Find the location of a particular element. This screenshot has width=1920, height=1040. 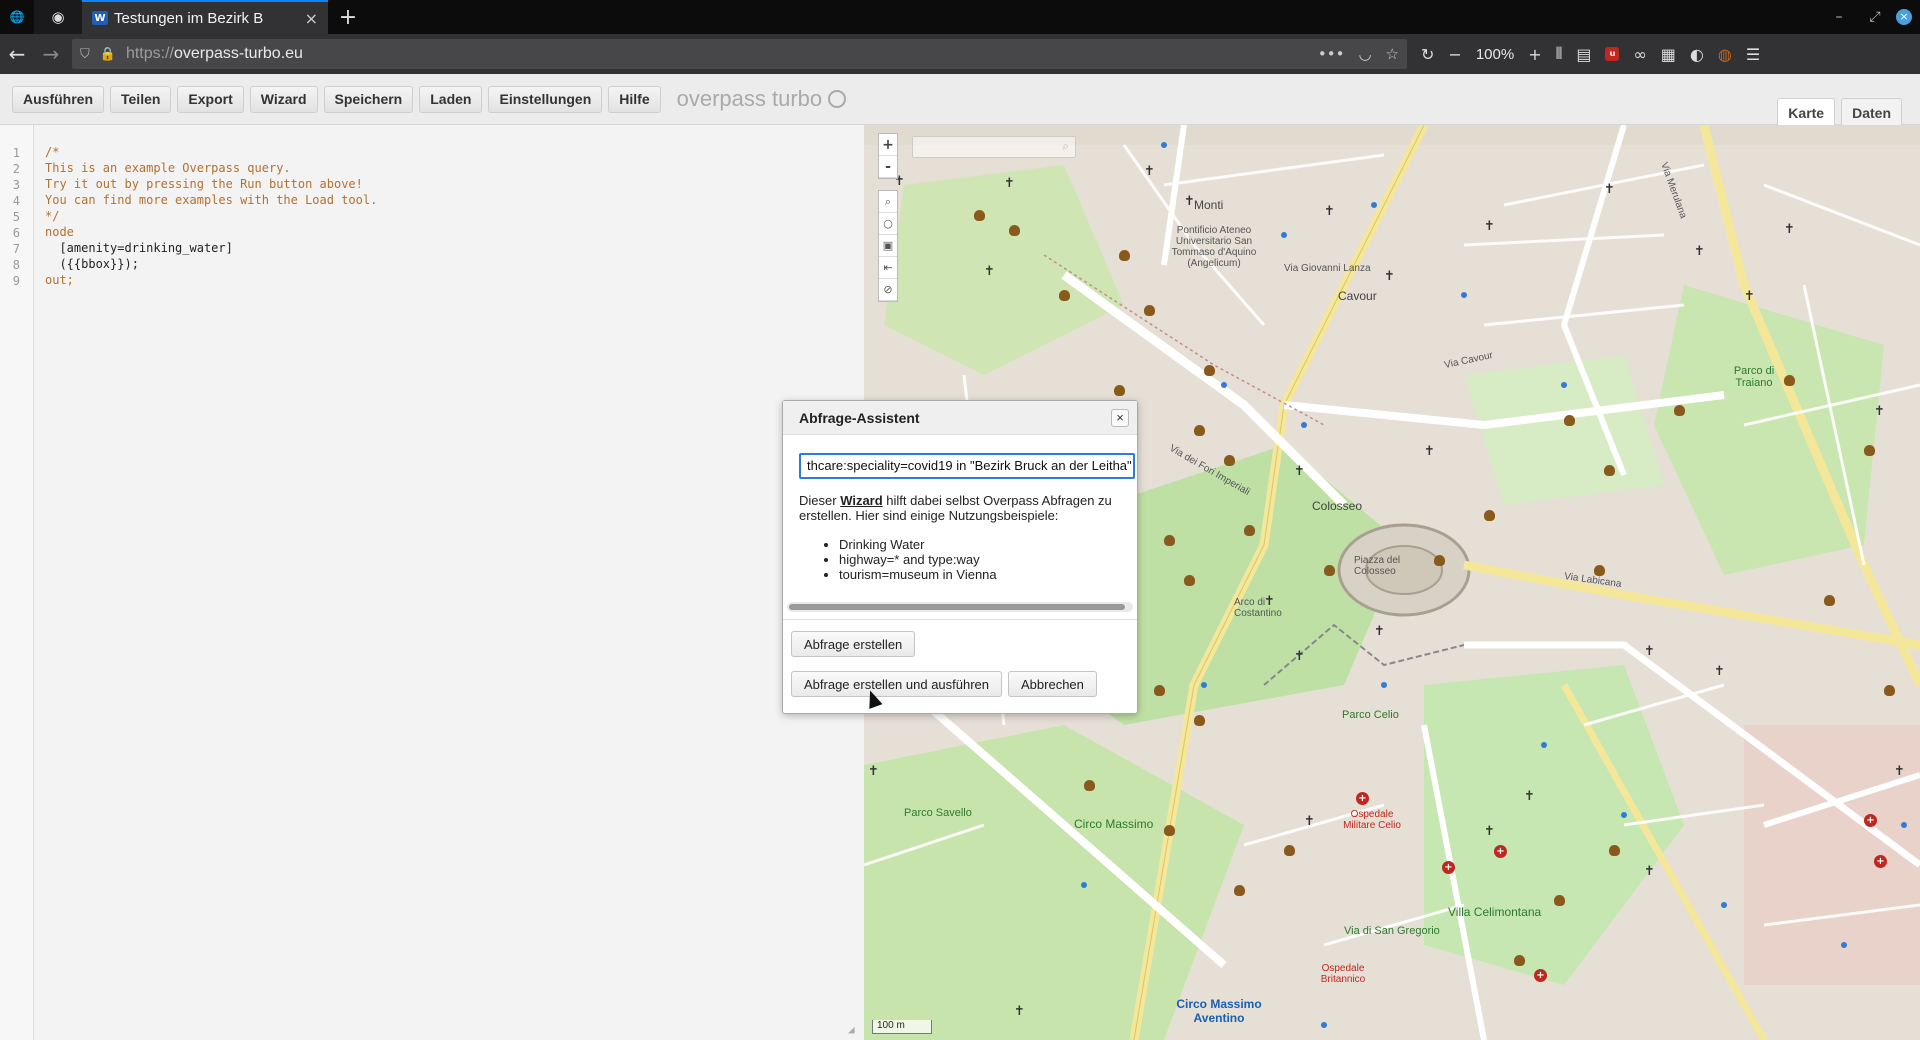

extension-icon: ▦ is located at coordinates (1668, 54).